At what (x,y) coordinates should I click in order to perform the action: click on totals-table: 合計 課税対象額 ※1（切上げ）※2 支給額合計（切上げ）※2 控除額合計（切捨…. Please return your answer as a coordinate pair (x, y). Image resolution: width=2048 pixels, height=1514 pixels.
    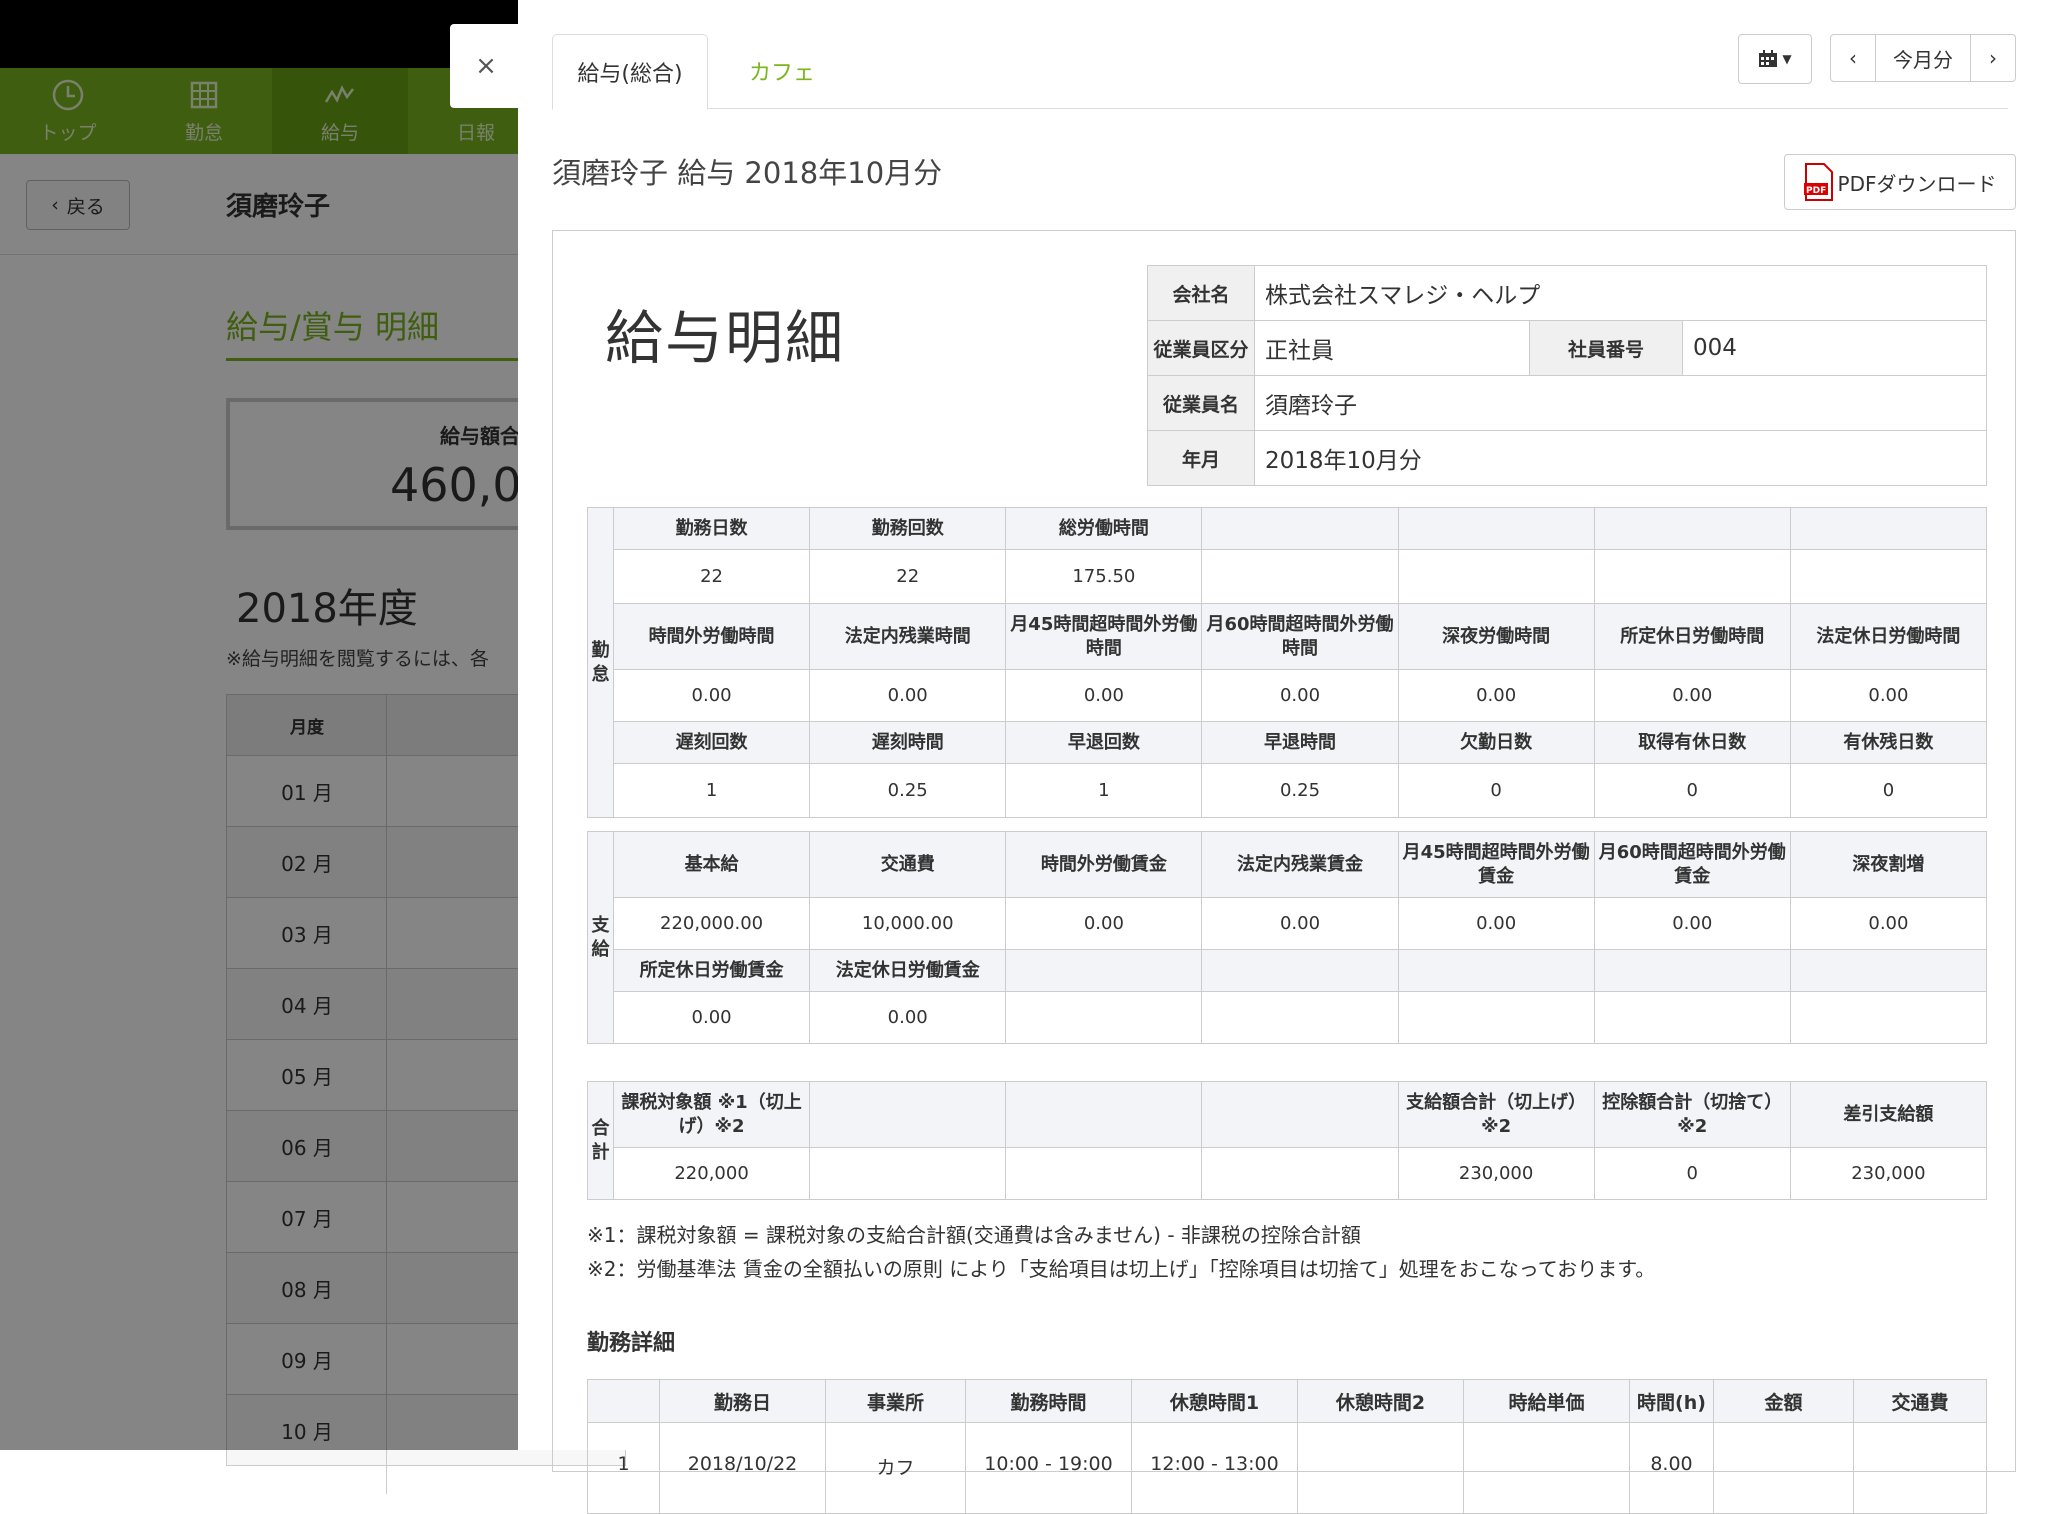
    Looking at the image, I should click on (1287, 1140).